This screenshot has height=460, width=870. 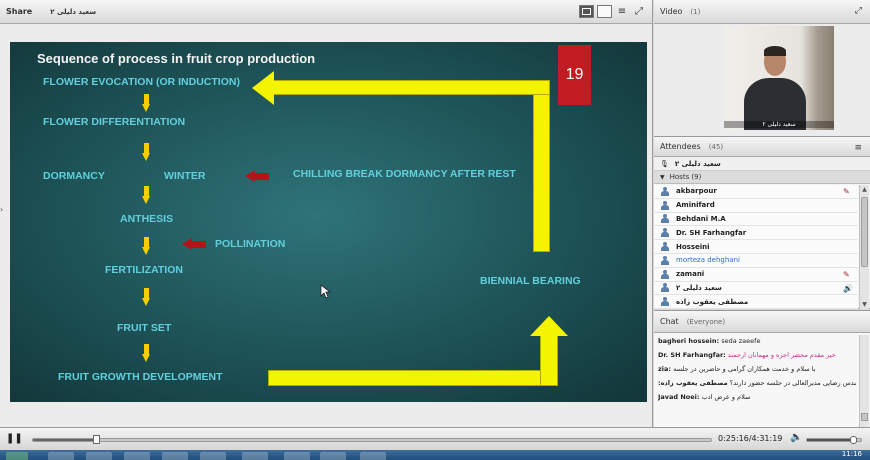 I want to click on loop-arrow-bottom-horizontal, so click(x=413, y=378).